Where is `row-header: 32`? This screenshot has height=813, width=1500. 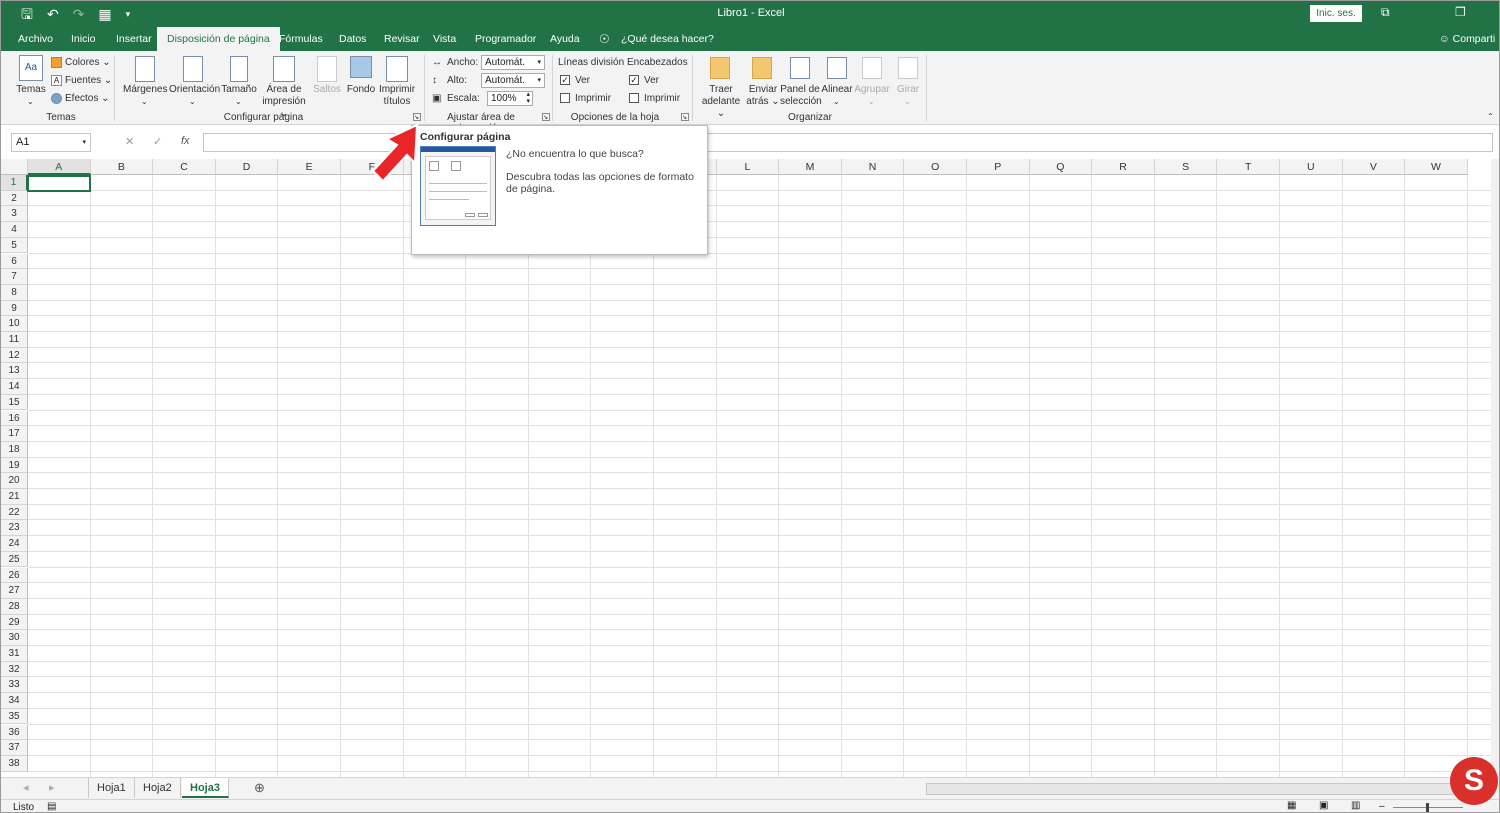
row-header: 32 is located at coordinates (14, 669).